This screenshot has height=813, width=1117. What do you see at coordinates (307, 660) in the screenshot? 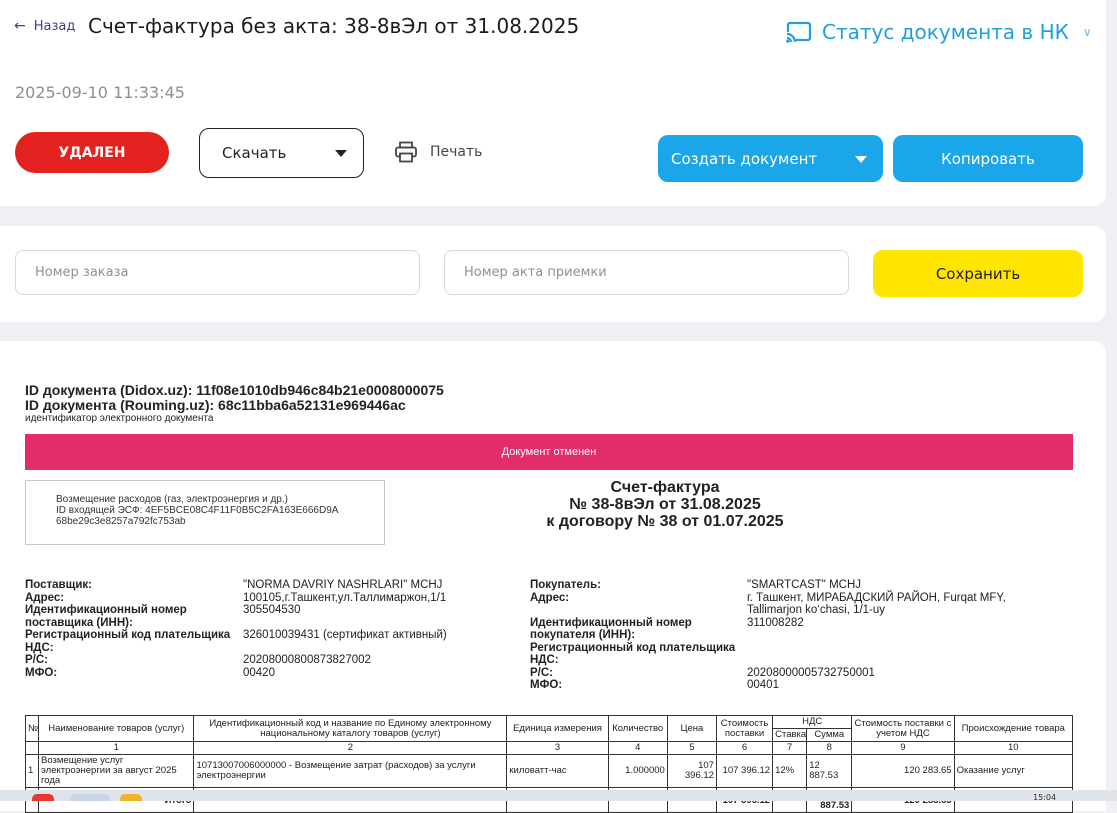
I see `rs-value: 20208000800873827002` at bounding box center [307, 660].